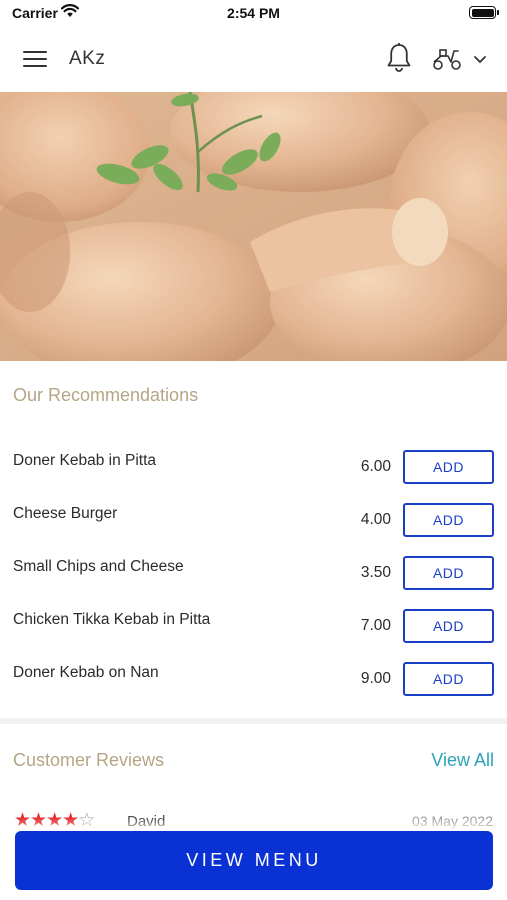  I want to click on list-item: Cheese Burger 4.00 ADD, so click(253, 519).